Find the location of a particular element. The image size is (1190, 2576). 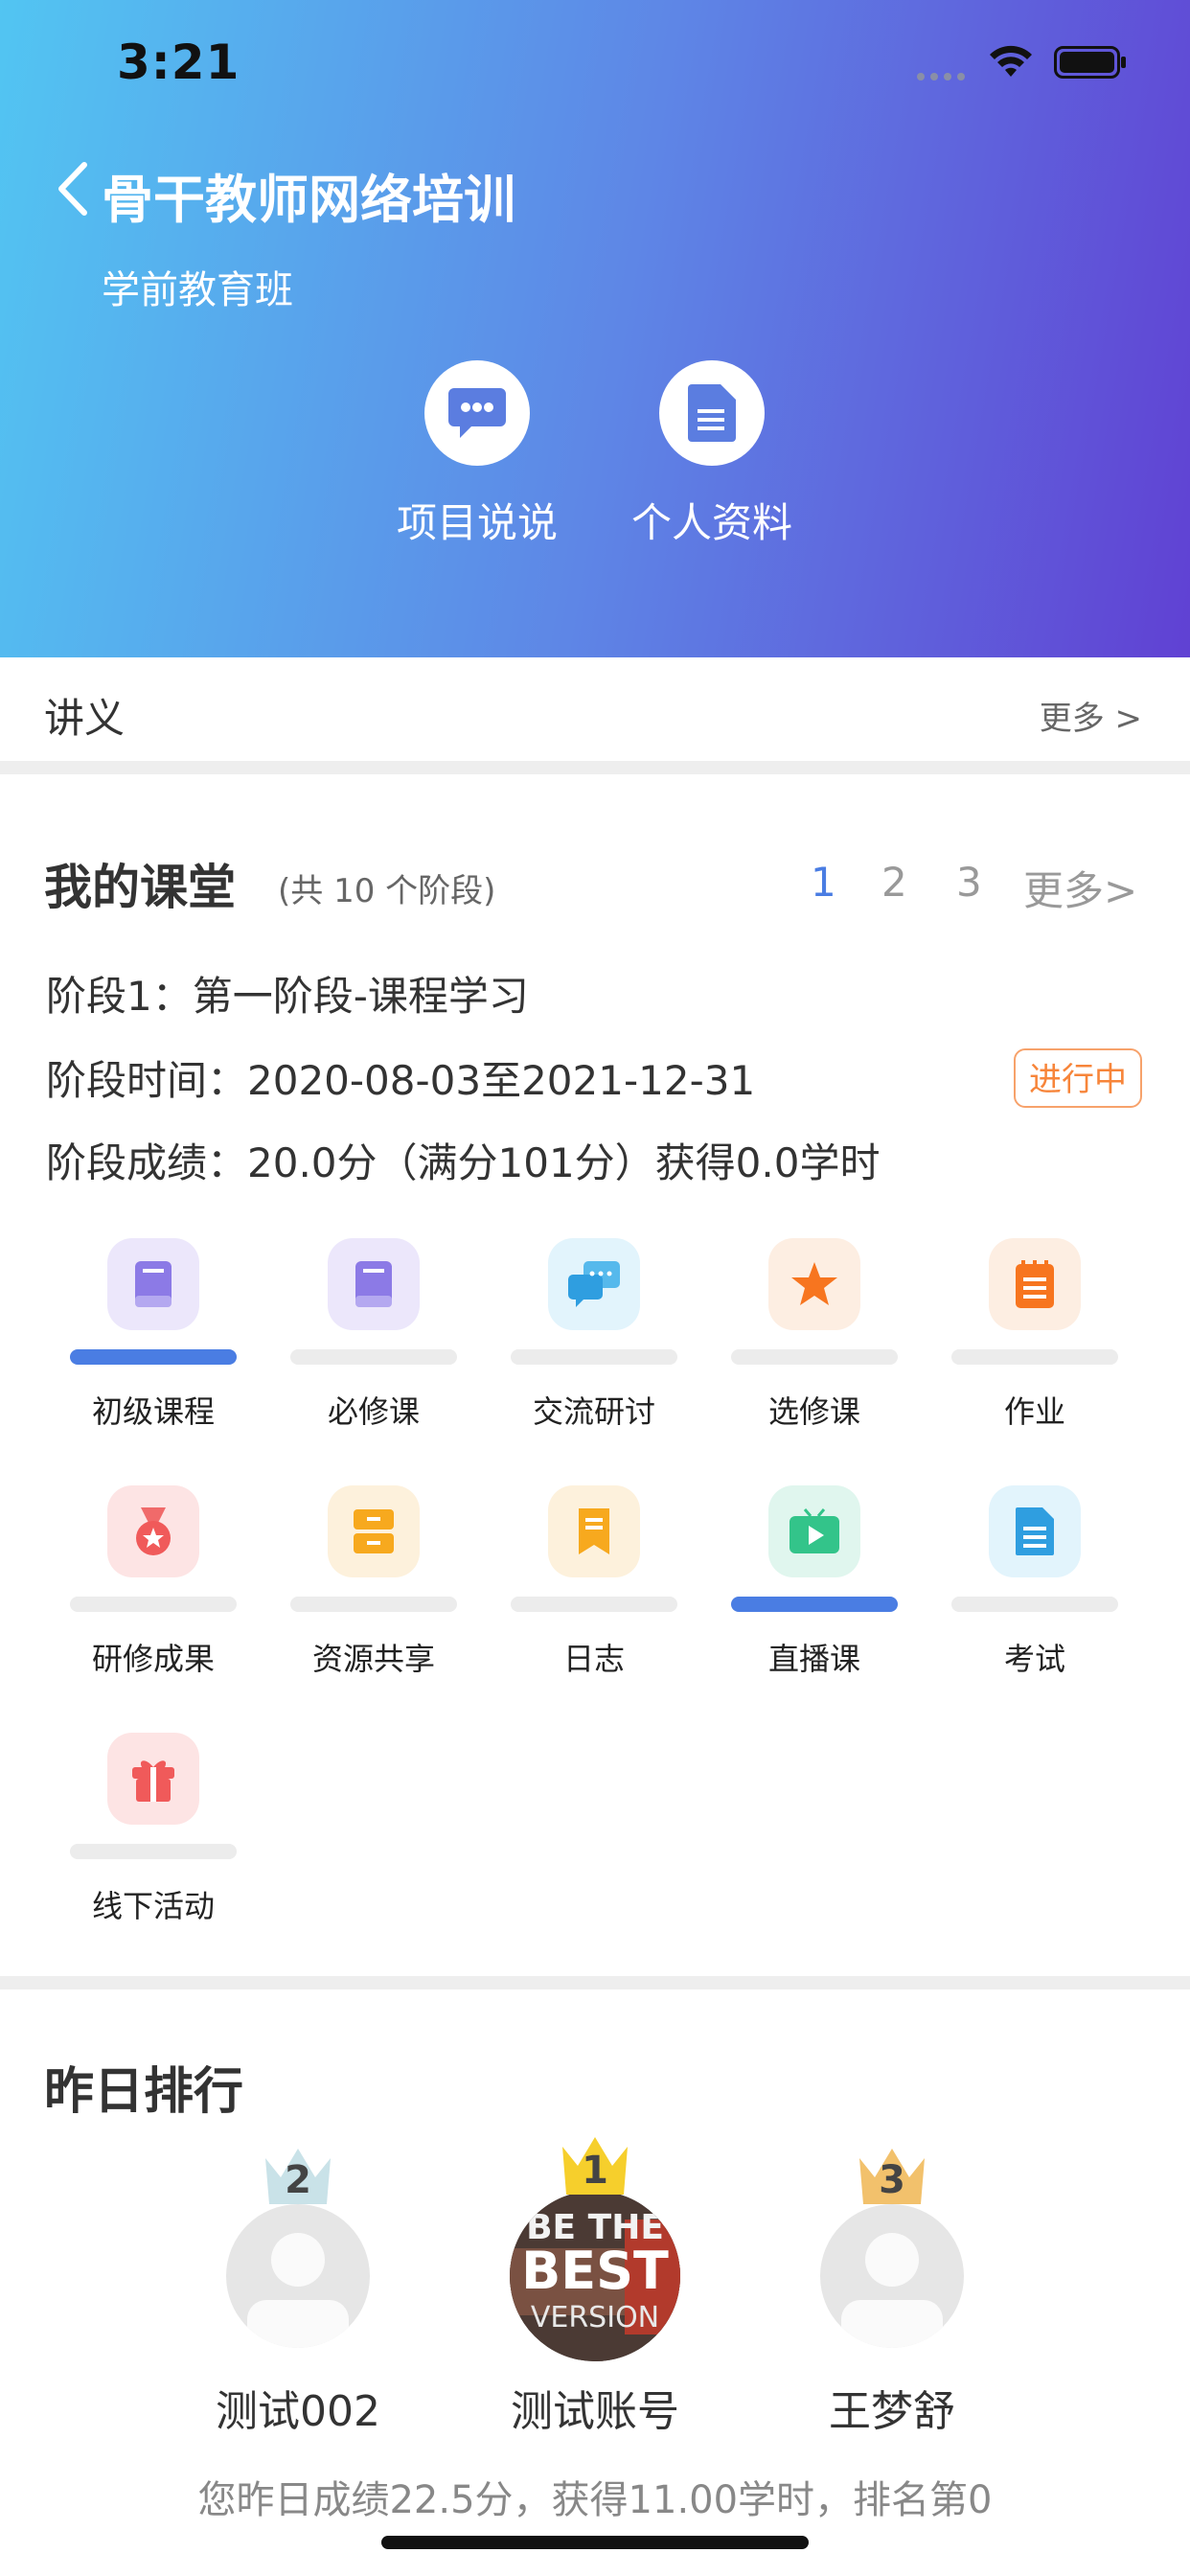

module-exam: 考试 is located at coordinates (1035, 1582).